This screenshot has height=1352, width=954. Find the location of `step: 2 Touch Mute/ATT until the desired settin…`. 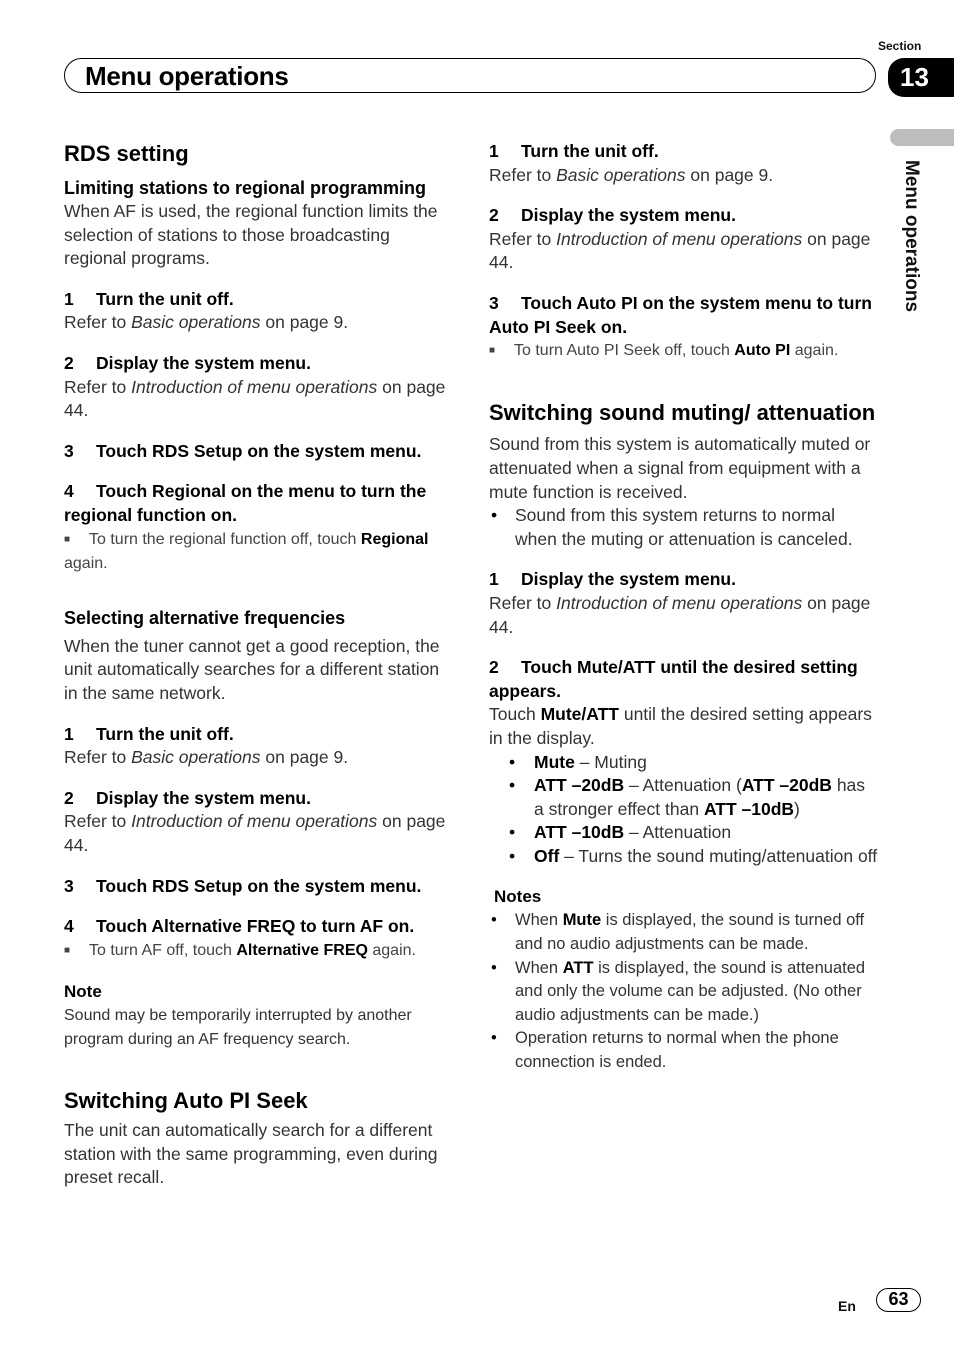

step: 2 Touch Mute/ATT until the desired settin… is located at coordinates (673, 679).